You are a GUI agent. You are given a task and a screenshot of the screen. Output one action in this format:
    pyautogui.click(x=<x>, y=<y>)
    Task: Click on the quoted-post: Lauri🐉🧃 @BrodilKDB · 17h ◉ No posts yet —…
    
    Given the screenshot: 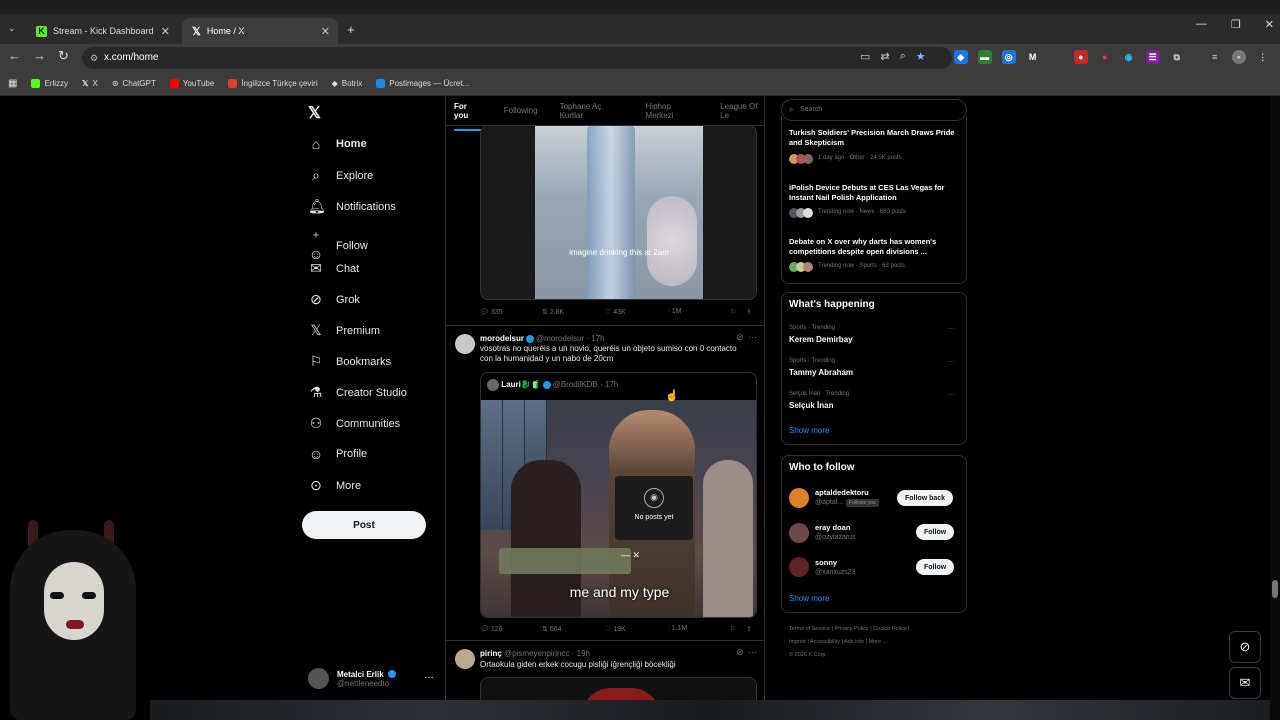 What is the action you would take?
    pyautogui.click(x=618, y=495)
    